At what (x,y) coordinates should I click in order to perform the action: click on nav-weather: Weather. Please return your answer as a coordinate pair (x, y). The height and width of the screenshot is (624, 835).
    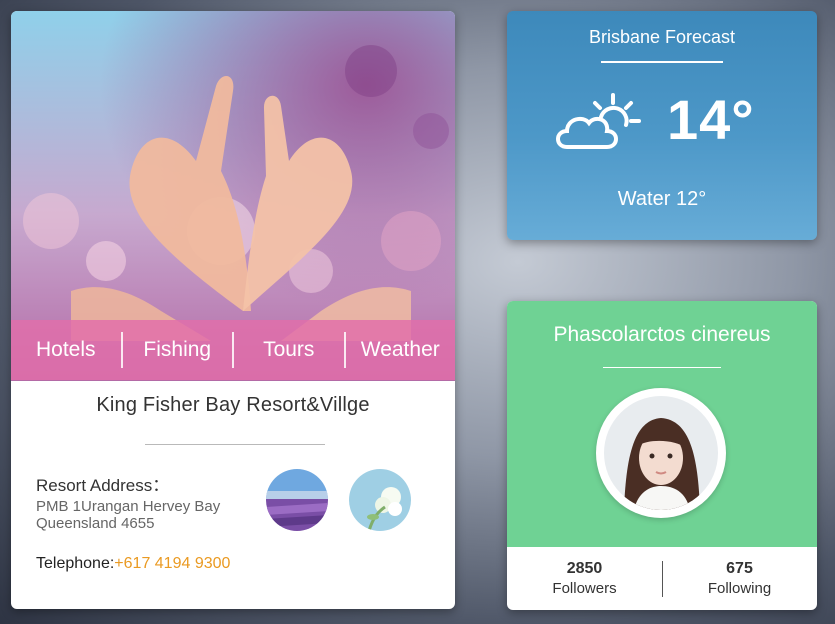
    Looking at the image, I should click on (401, 350).